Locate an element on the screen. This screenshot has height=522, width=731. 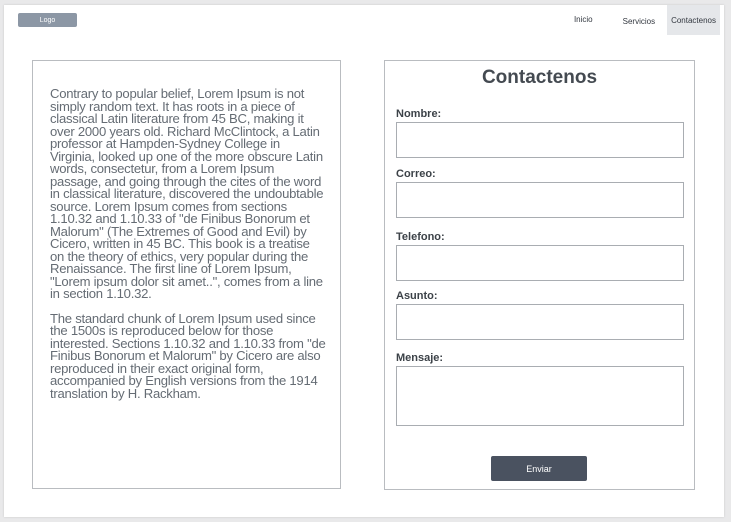
main-nav: Inicio Servicios Contactenos is located at coordinates (644, 20).